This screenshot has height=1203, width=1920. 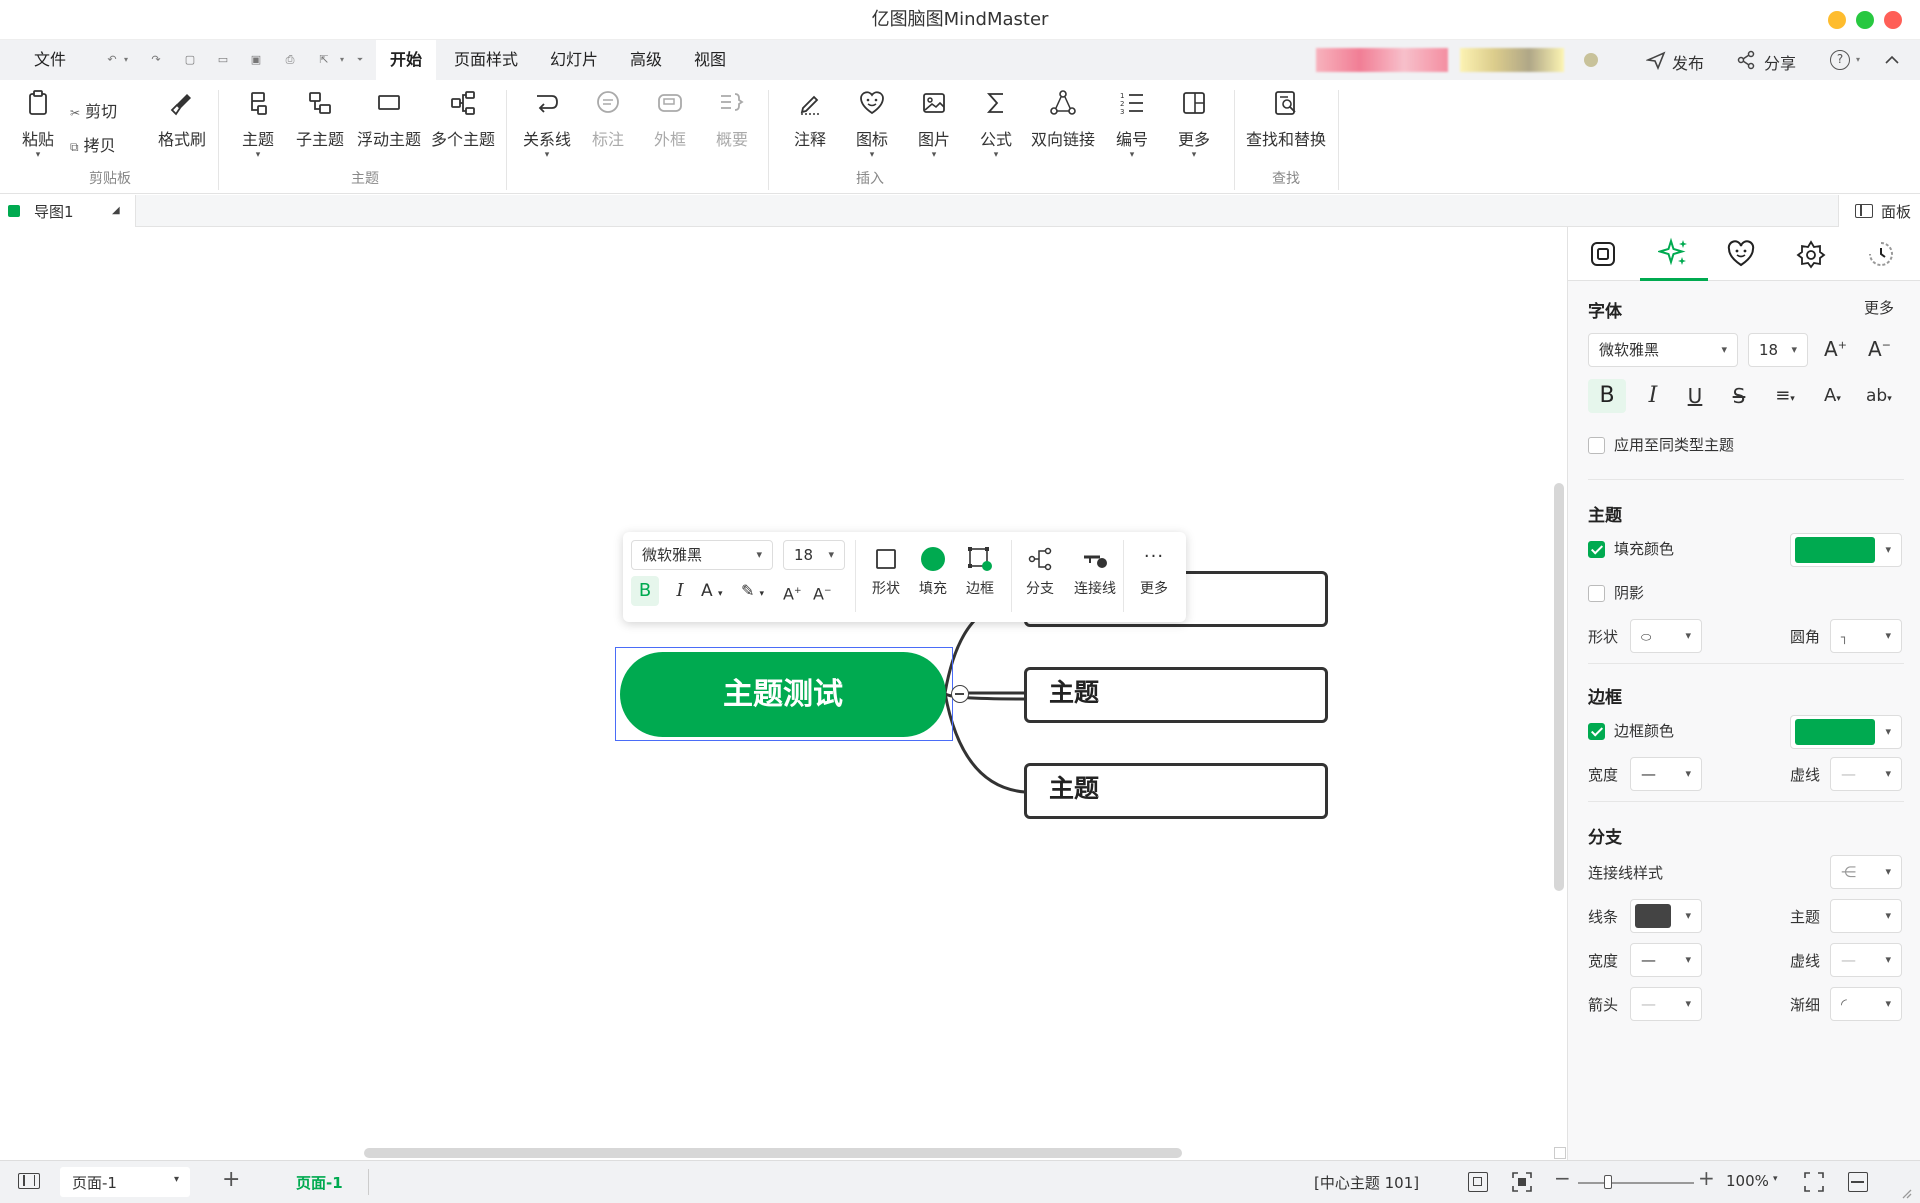 What do you see at coordinates (1603, 254) in the screenshot?
I see `panel-tab-page-icon` at bounding box center [1603, 254].